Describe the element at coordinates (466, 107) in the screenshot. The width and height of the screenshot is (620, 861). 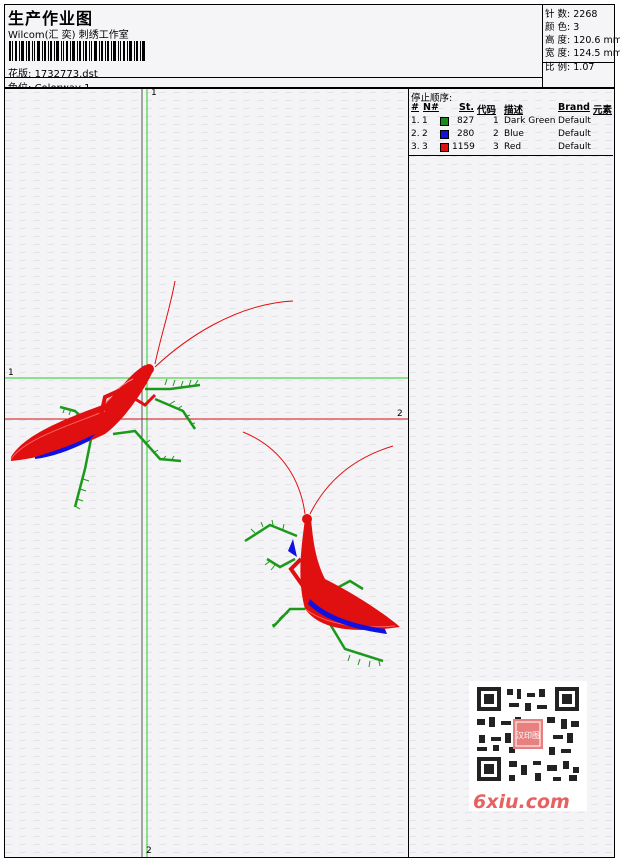
I see `col-header-stitches: St.` at that location.